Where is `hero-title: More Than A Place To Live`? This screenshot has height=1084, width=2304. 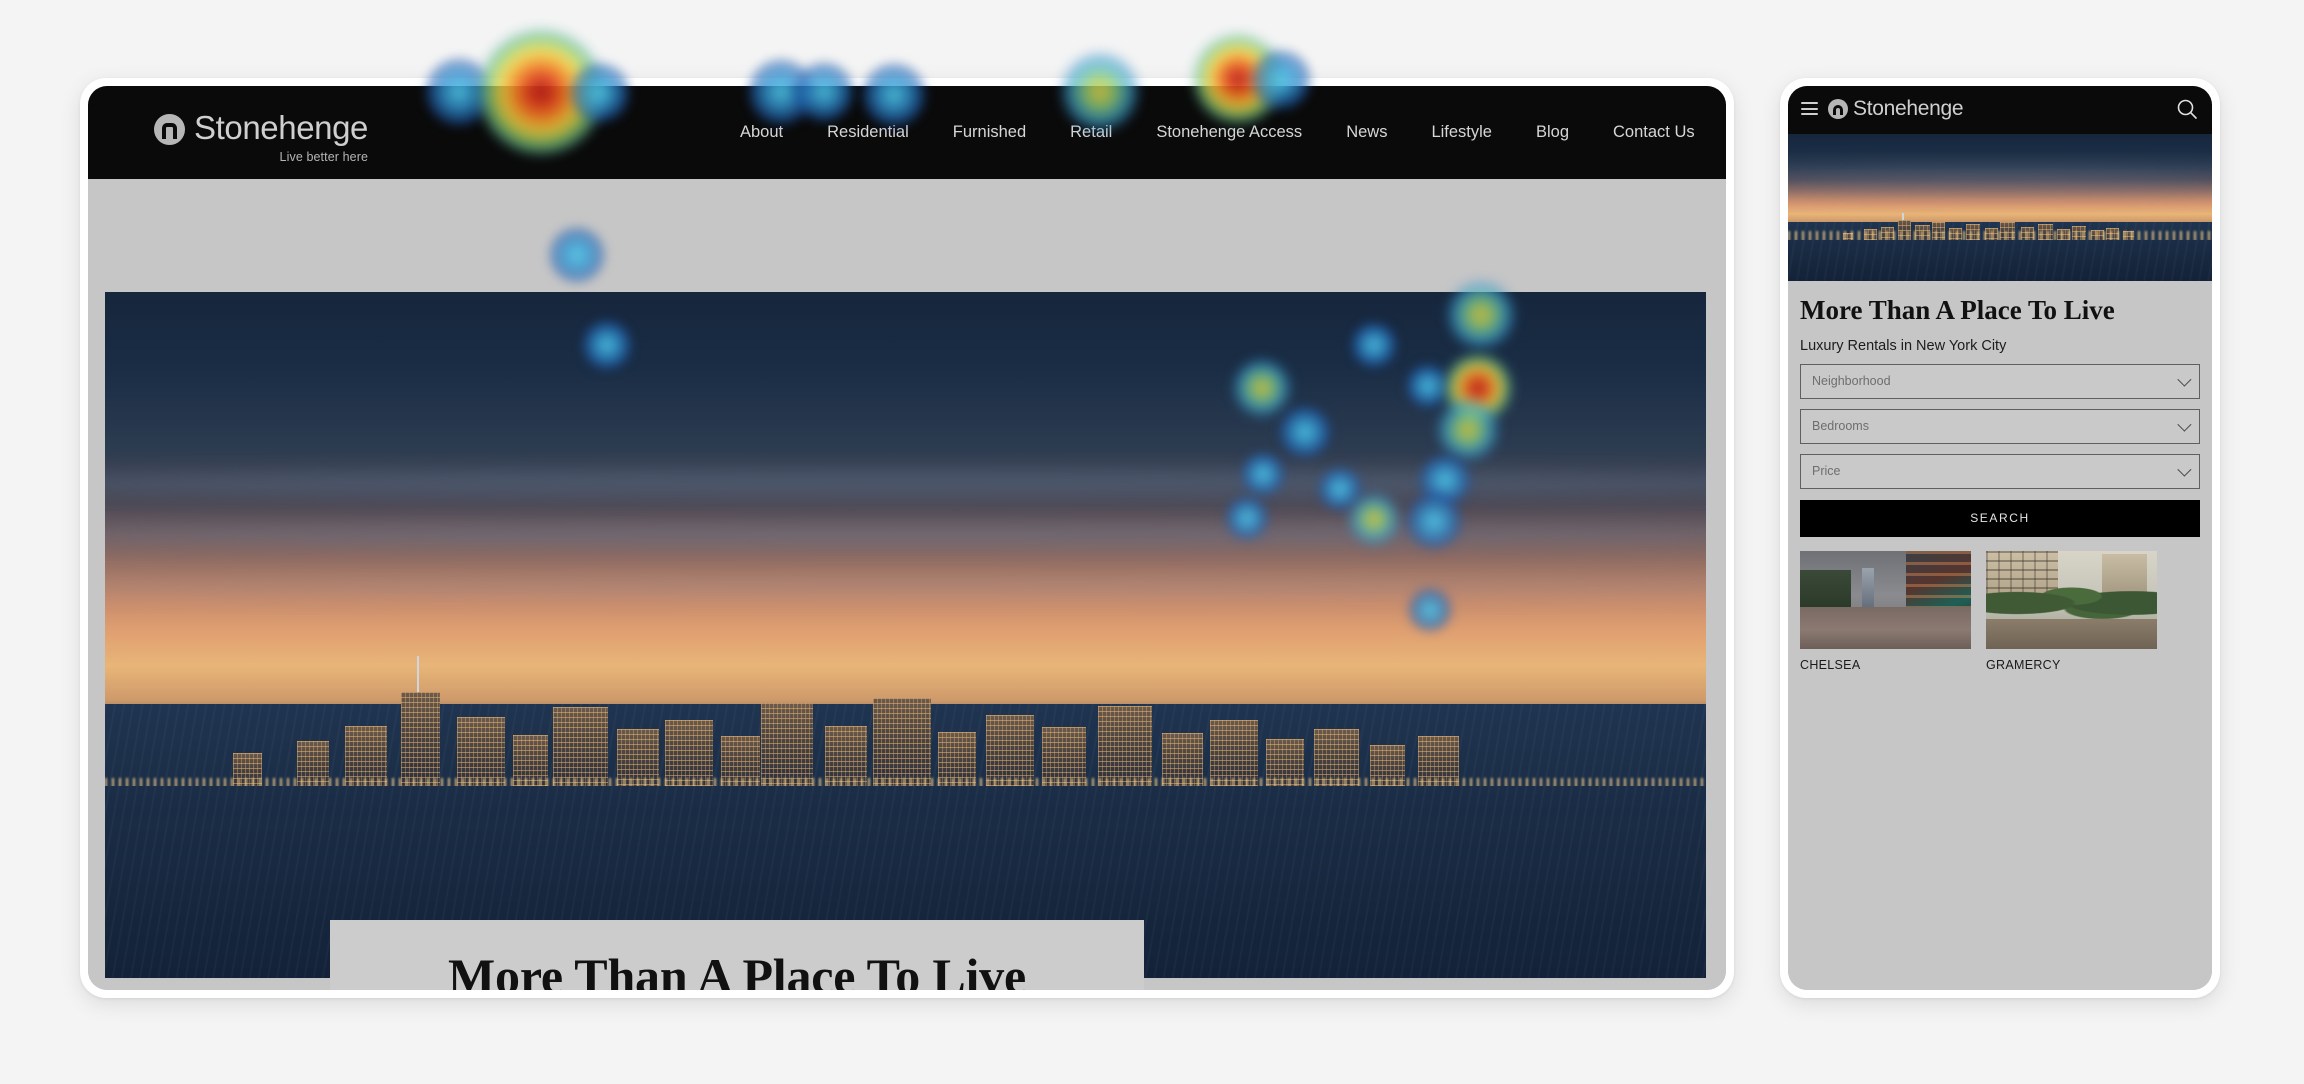 hero-title: More Than A Place To Live is located at coordinates (737, 969).